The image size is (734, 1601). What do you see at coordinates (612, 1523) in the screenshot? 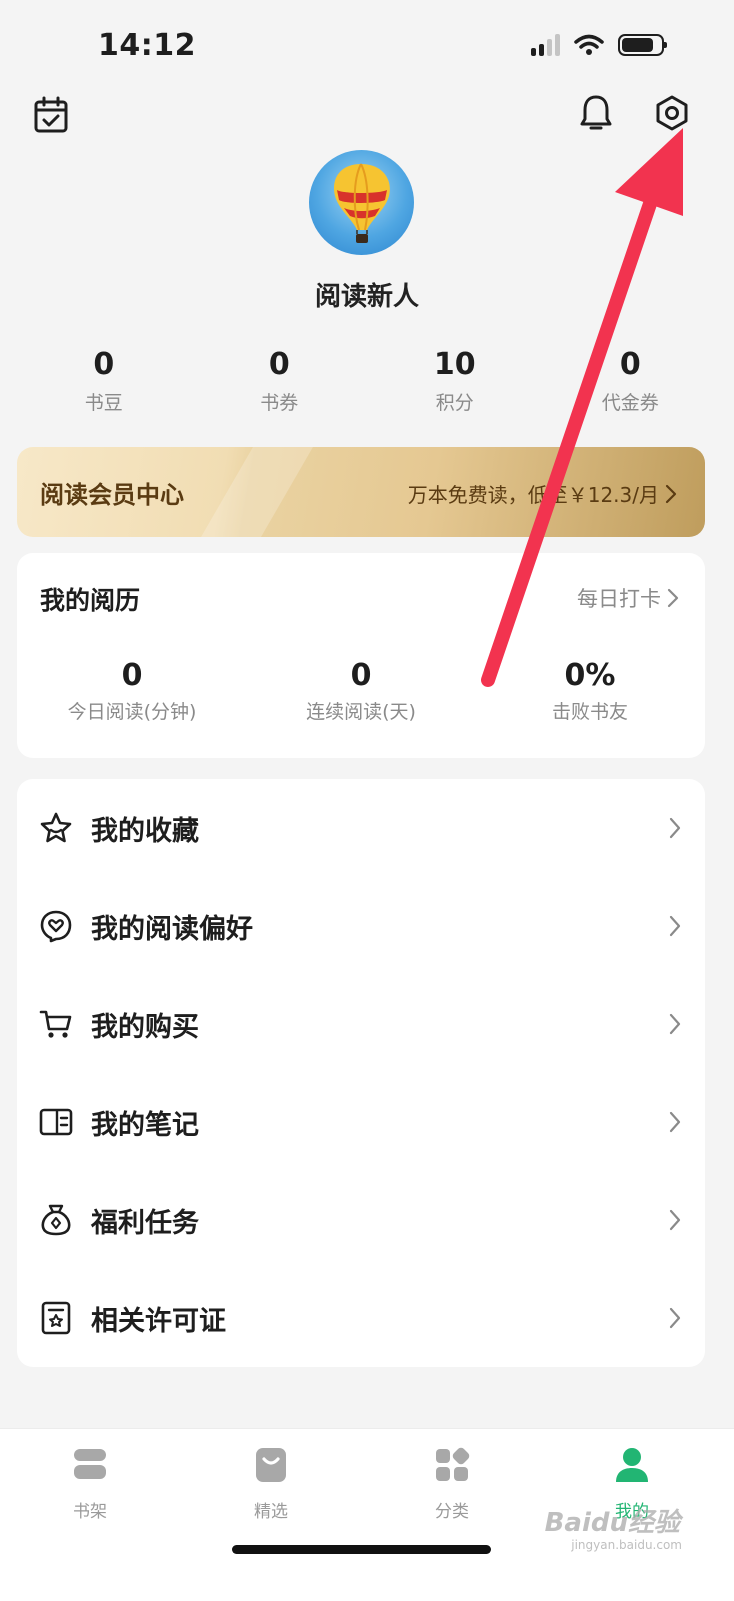
I see `baidu-watermark: Baidu经验` at bounding box center [612, 1523].